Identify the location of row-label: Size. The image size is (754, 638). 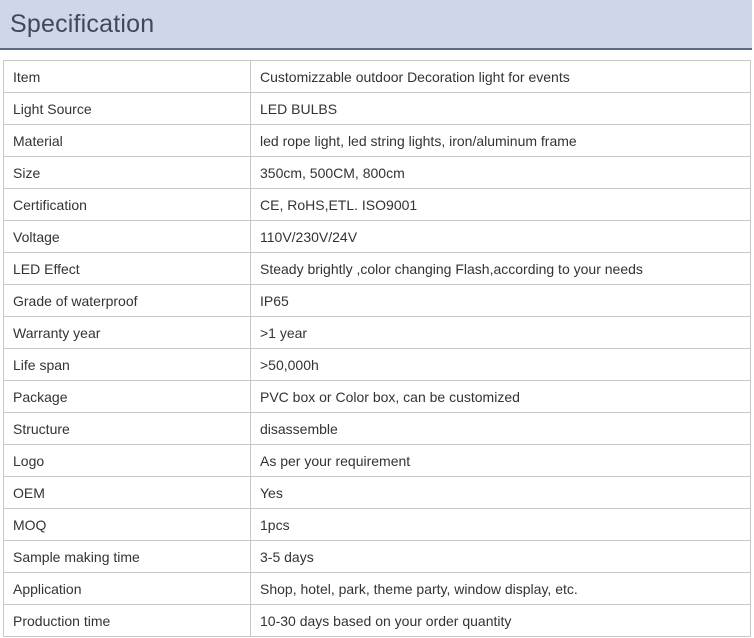
(127, 172).